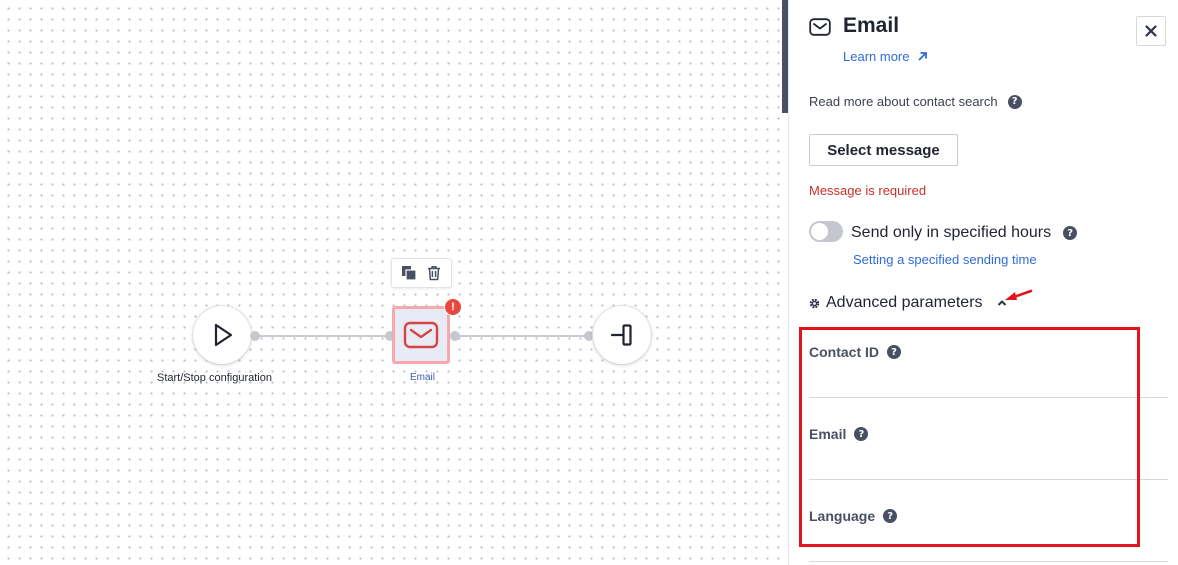 The width and height of the screenshot is (1178, 565). I want to click on language-input, so click(988, 548).